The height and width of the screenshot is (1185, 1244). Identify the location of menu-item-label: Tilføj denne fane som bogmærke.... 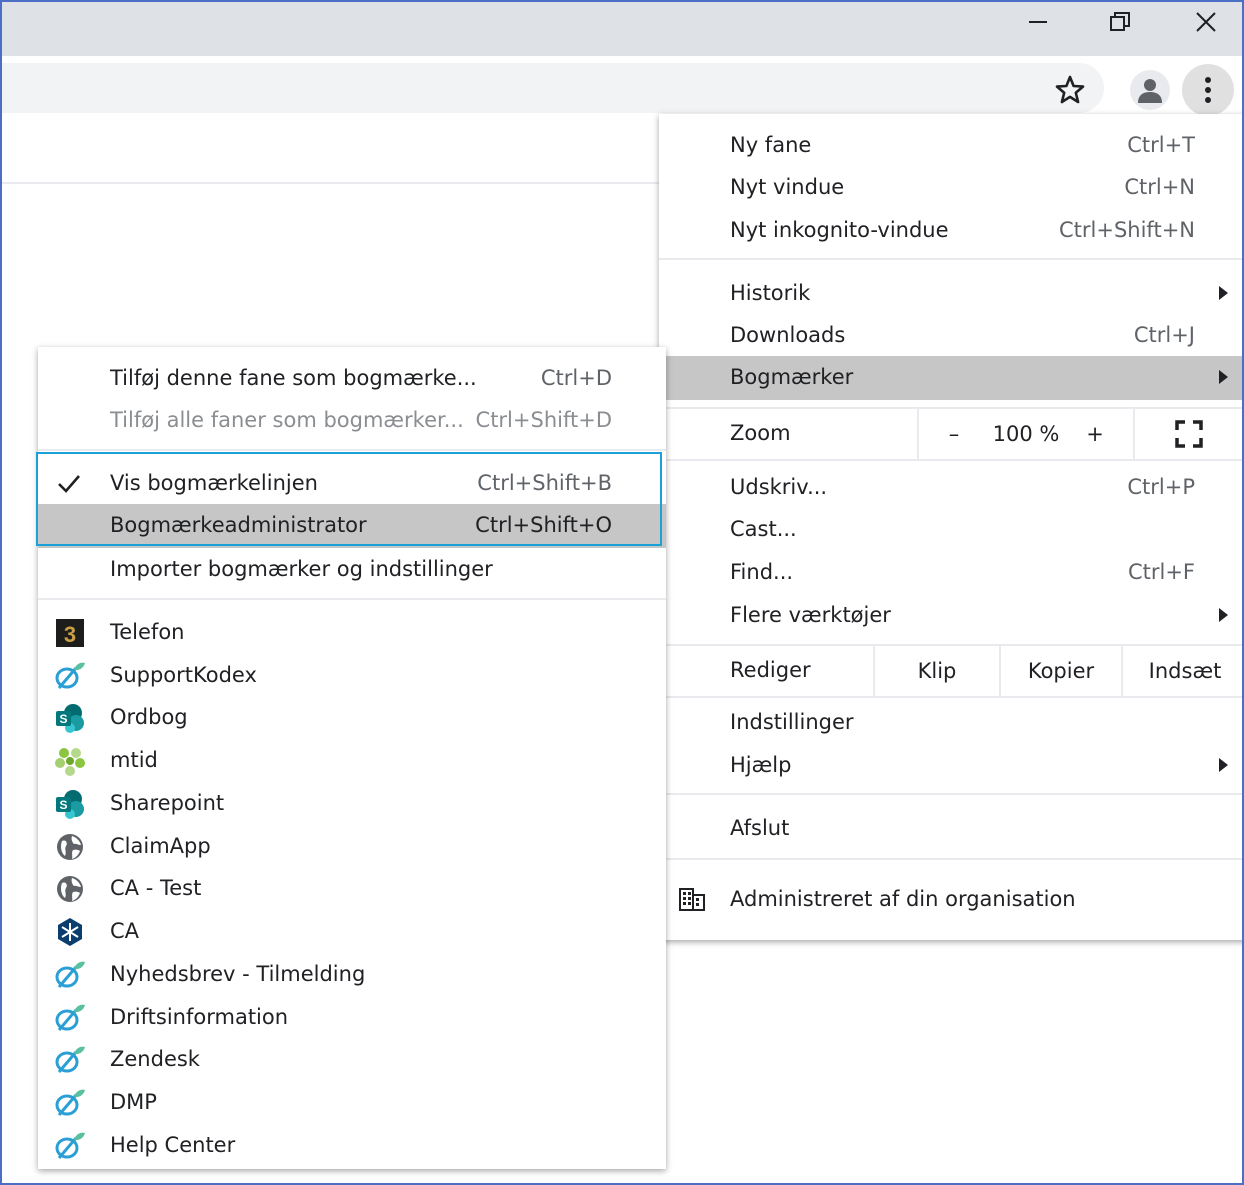
(293, 378).